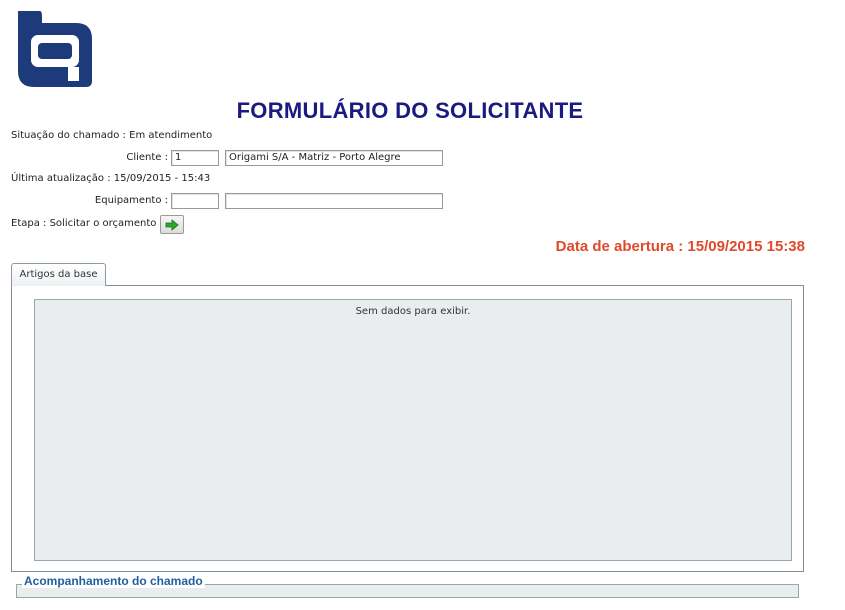 The height and width of the screenshot is (610, 845). I want to click on equipment-name-input, so click(334, 201).